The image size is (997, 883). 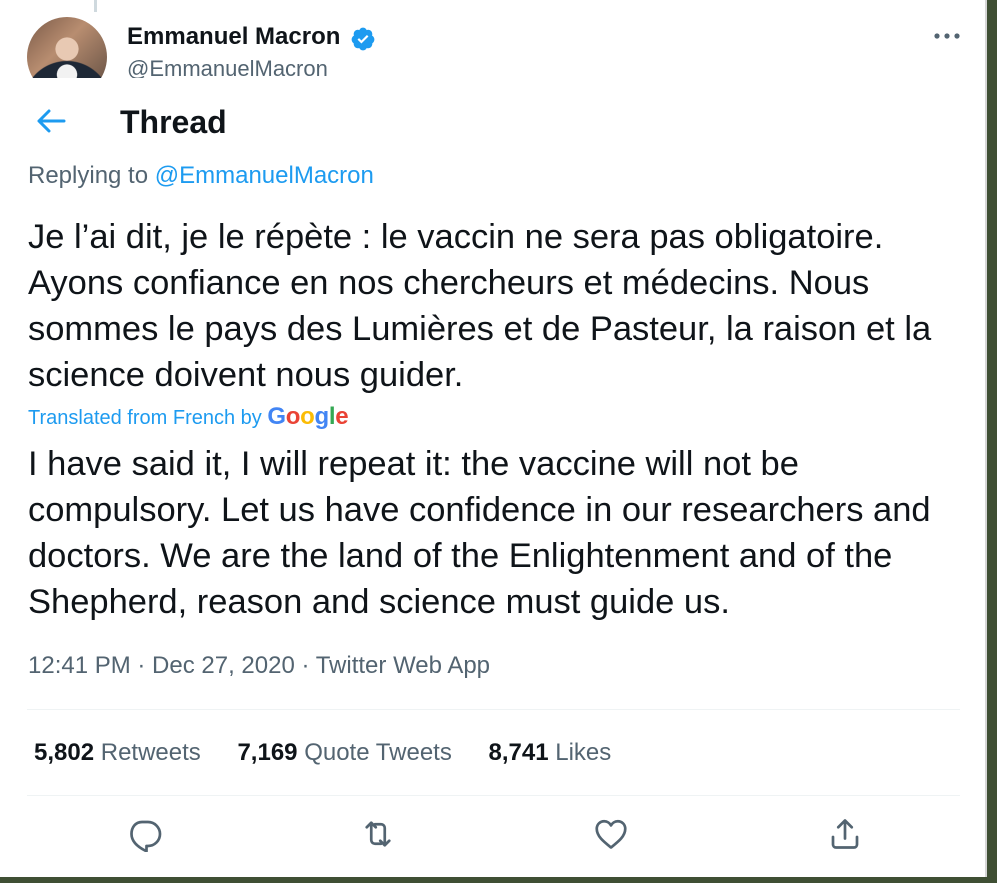 What do you see at coordinates (947, 36) in the screenshot?
I see `more-options-icon` at bounding box center [947, 36].